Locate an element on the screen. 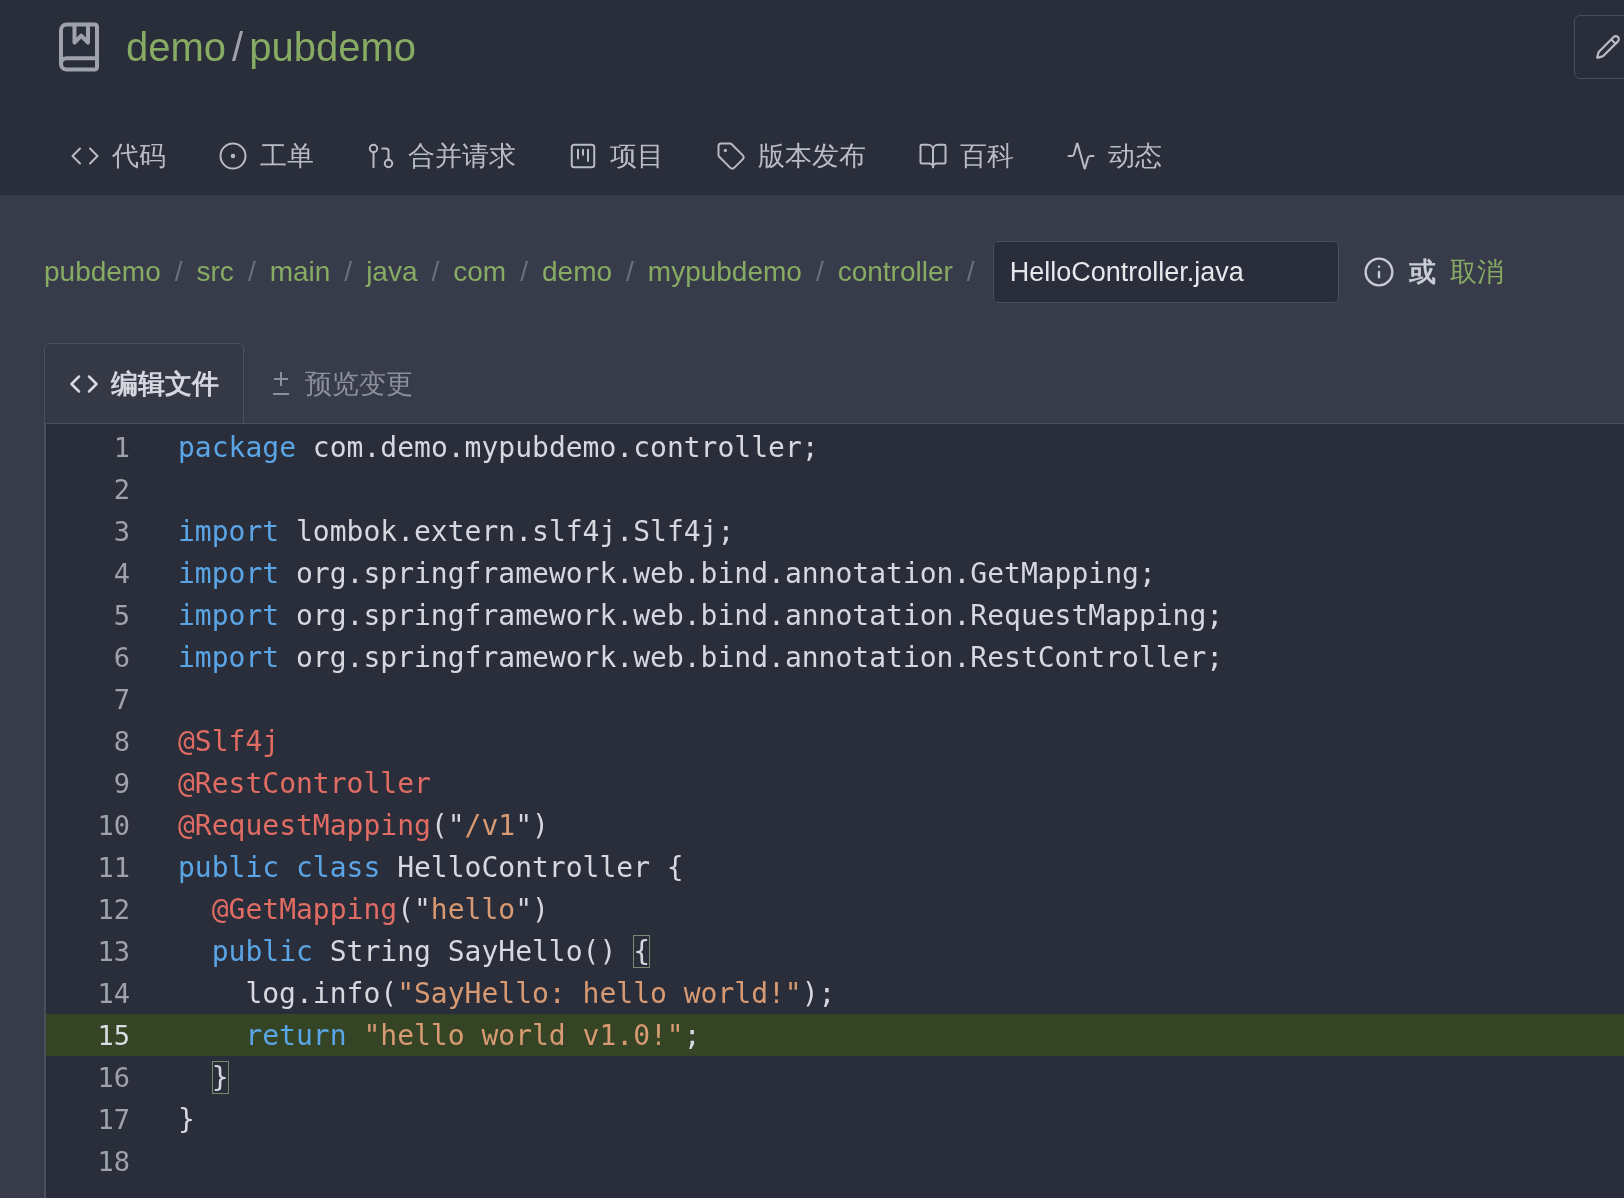 The height and width of the screenshot is (1198, 1624). info-icon is located at coordinates (1378, 272).